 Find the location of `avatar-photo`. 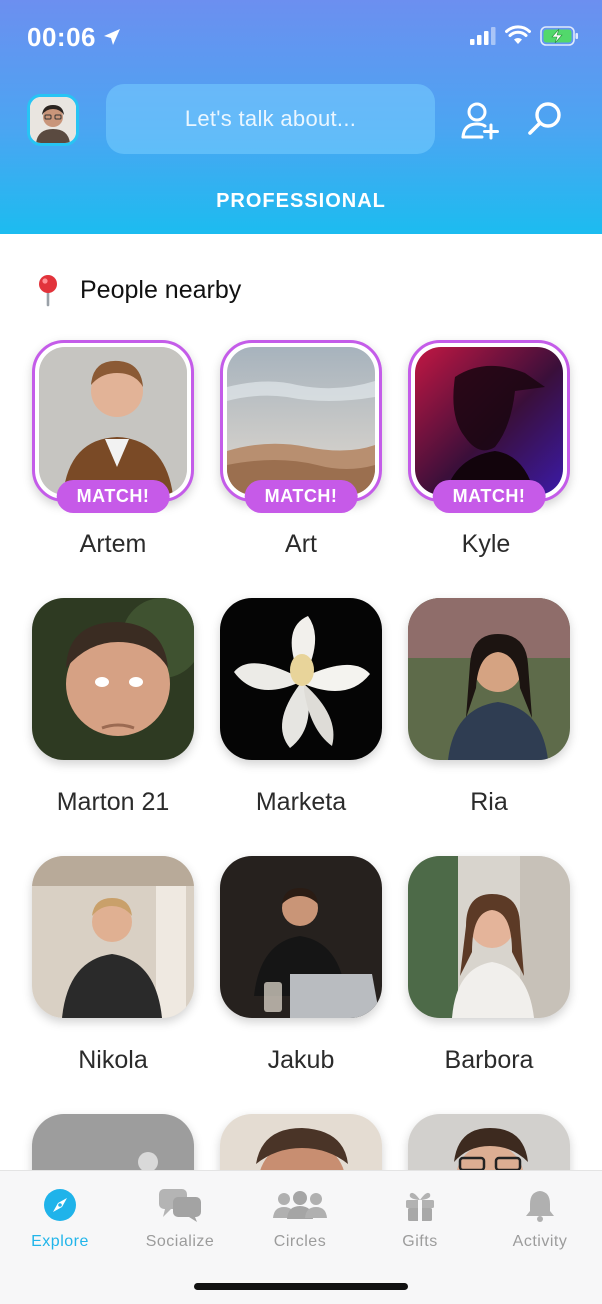

avatar-photo is located at coordinates (53, 120).